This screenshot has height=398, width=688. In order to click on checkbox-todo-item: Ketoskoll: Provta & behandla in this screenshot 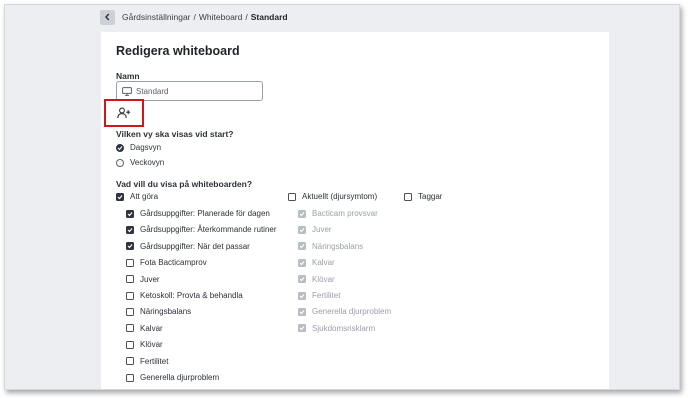, I will do `click(184, 295)`.